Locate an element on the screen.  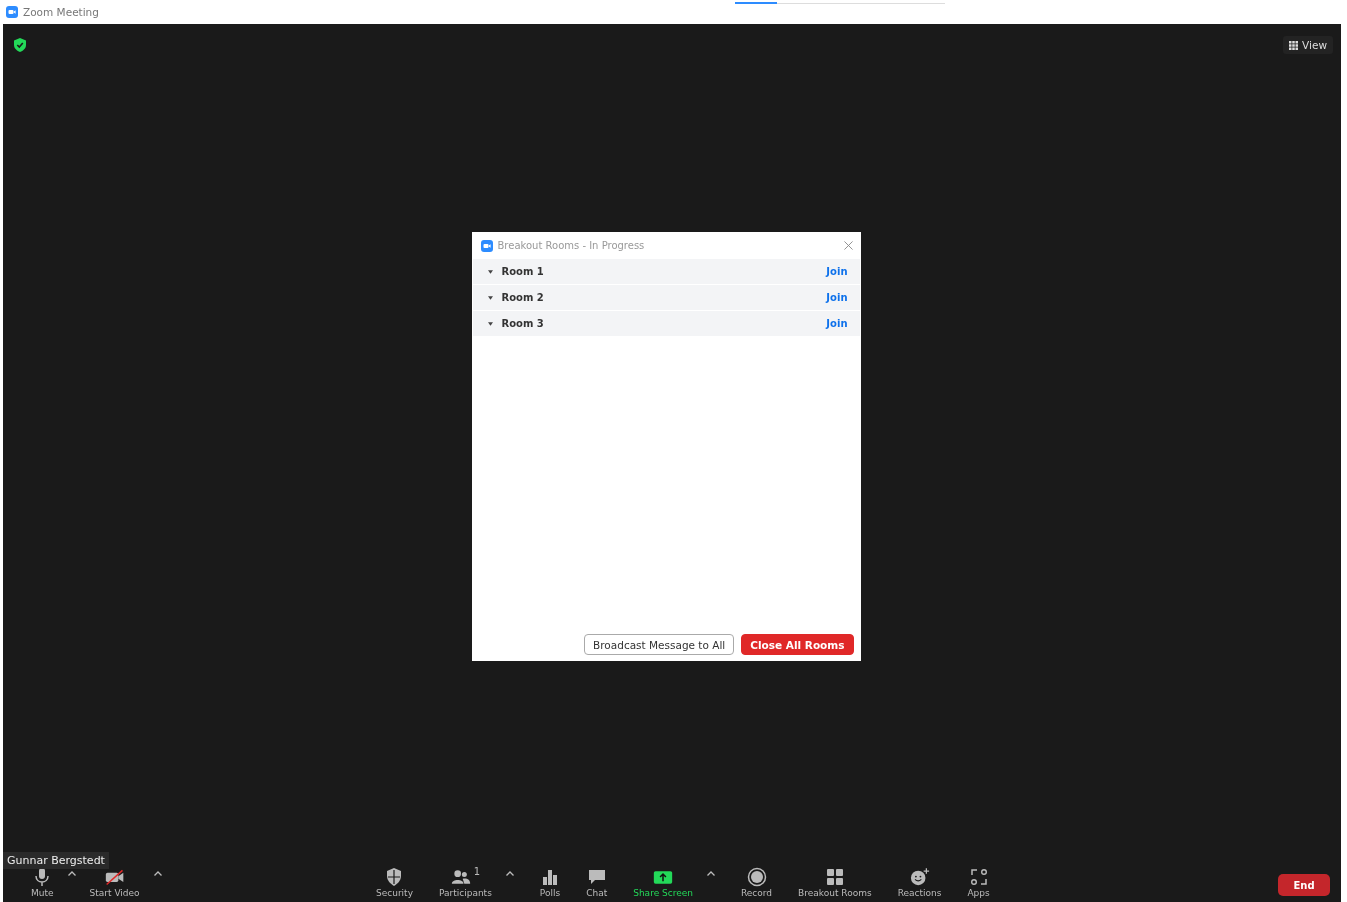
view-button: View is located at coordinates (1308, 45).